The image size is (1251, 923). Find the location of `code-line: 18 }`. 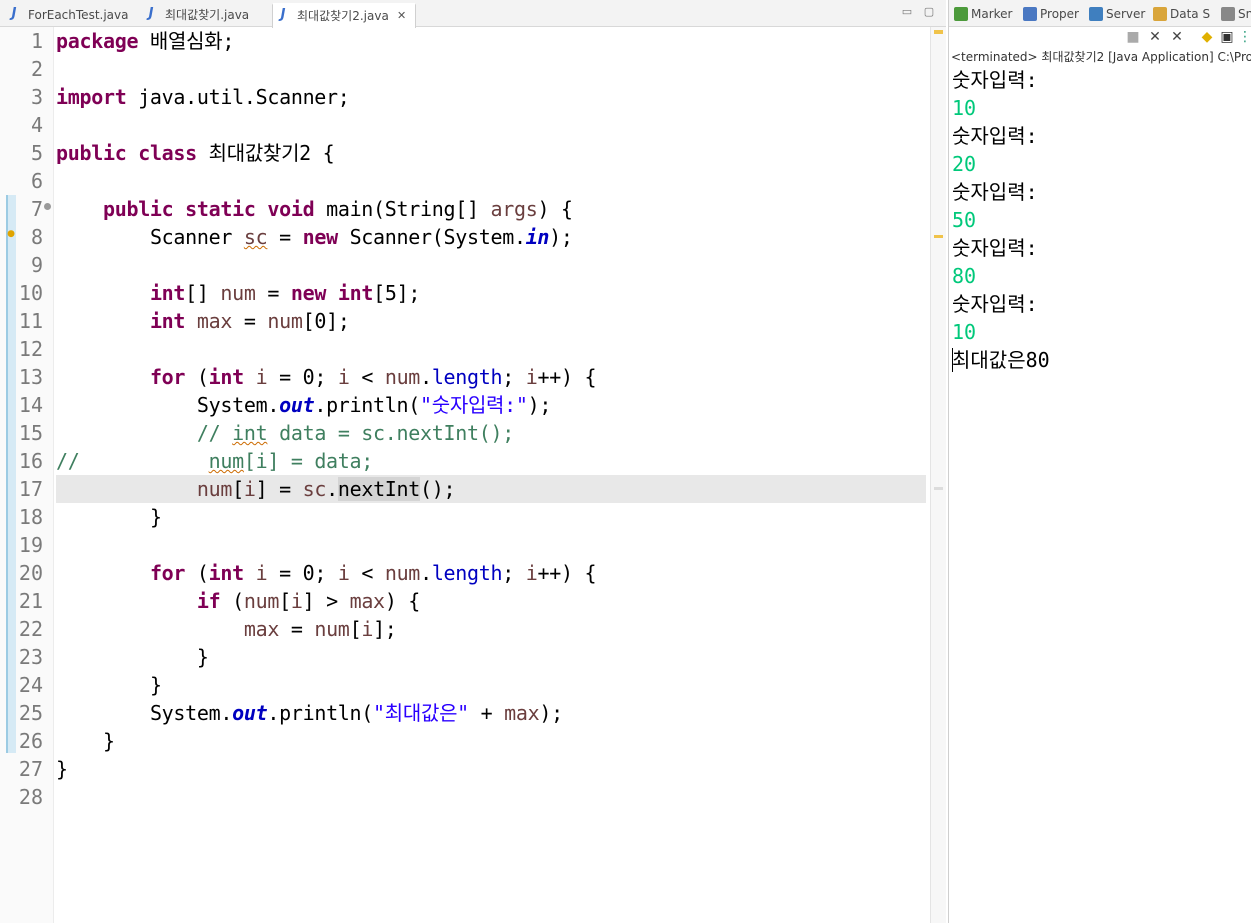

code-line: 18 } is located at coordinates (463, 517).